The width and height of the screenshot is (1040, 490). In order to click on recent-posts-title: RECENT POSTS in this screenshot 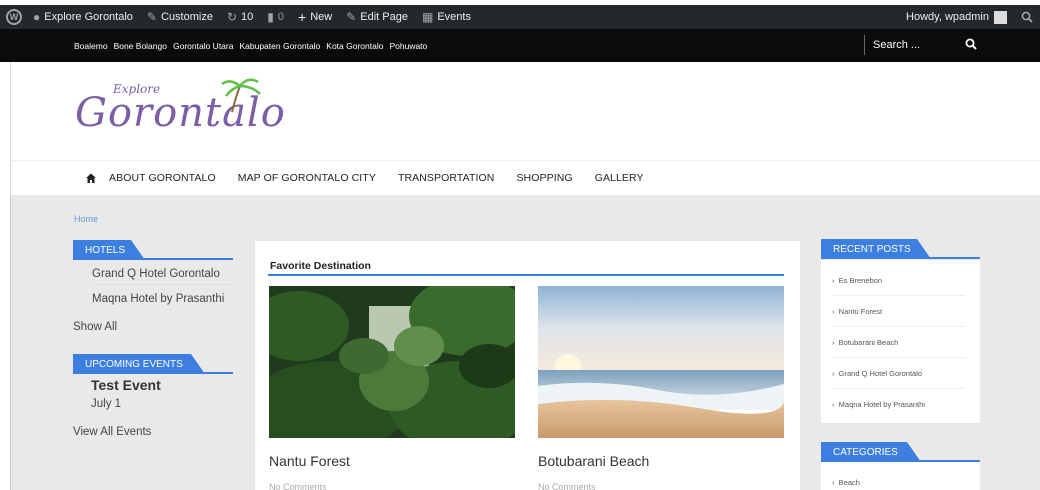, I will do `click(872, 249)`.